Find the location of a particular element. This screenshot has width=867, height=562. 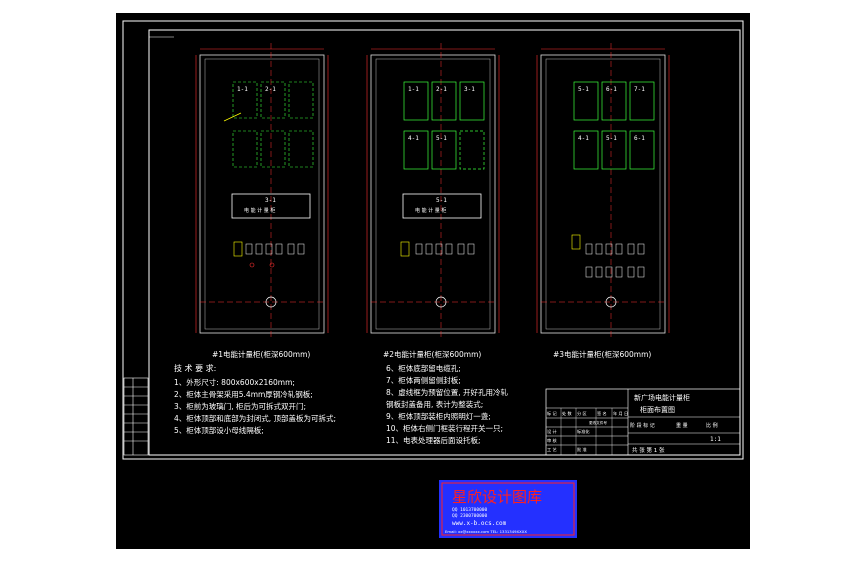

tech-right-4: 钢板封盖备用, 表计为整装式; is located at coordinates (434, 404).